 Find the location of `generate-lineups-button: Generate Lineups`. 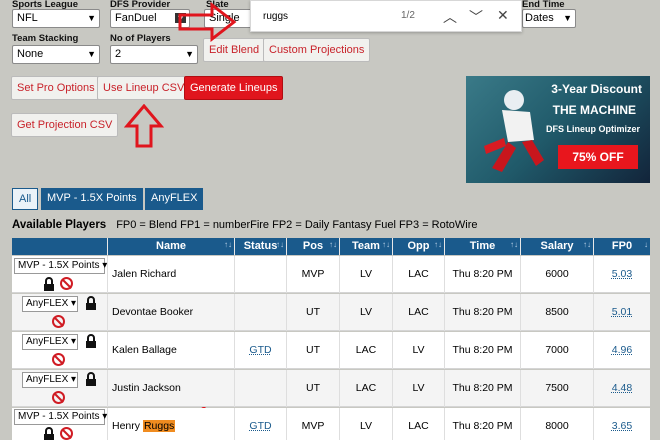

generate-lineups-button: Generate Lineups is located at coordinates (233, 88).